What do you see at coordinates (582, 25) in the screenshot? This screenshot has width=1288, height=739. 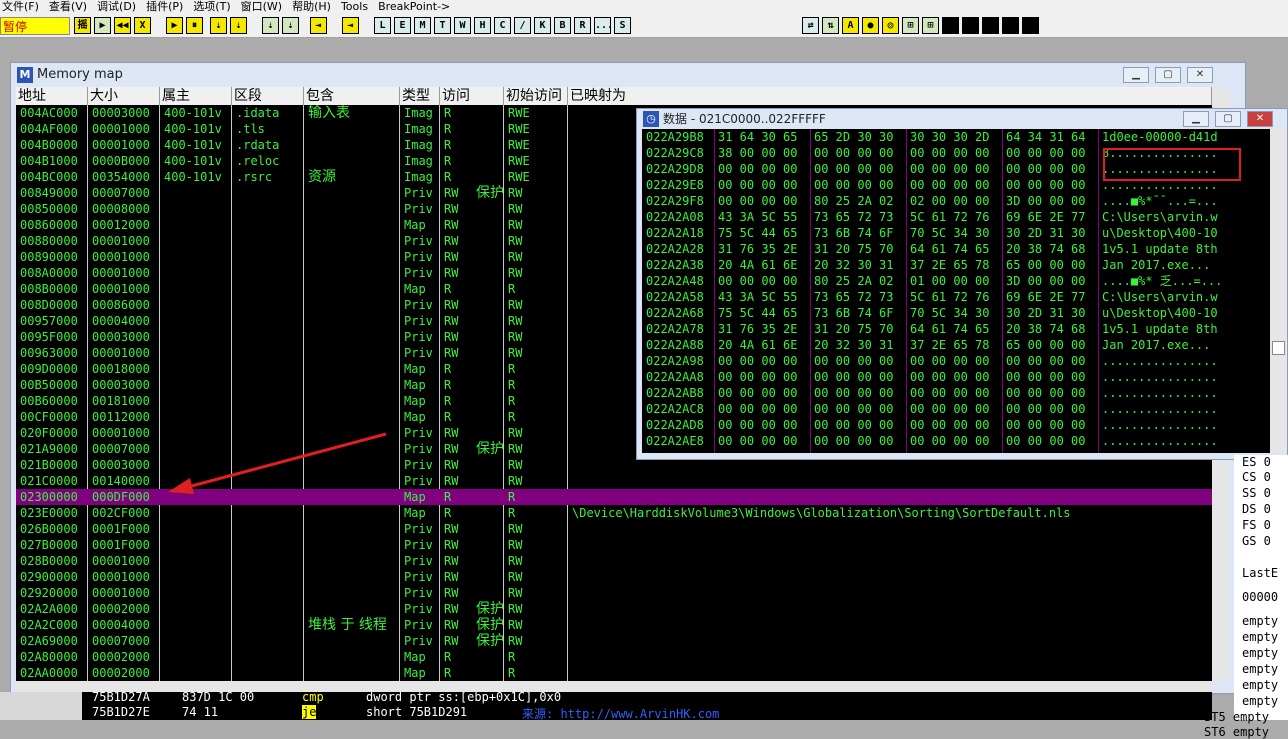 I see `toolbar-button: R` at bounding box center [582, 25].